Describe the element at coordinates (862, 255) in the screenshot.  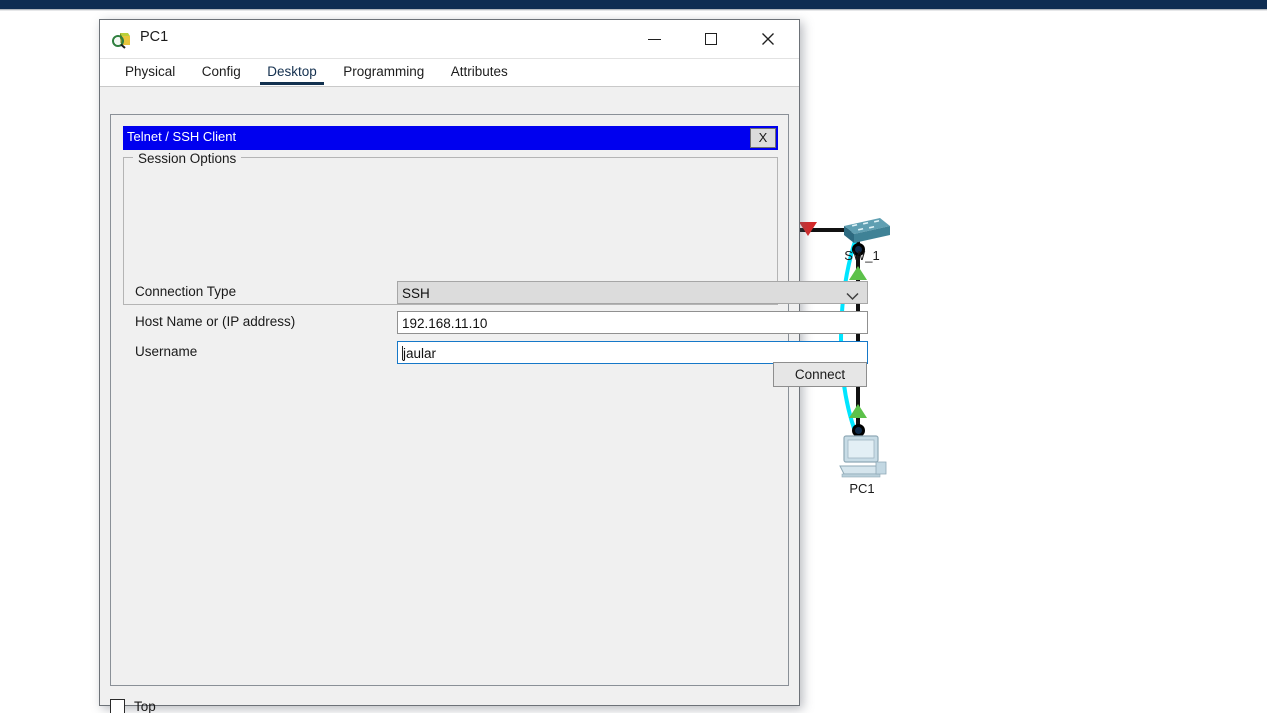
I see `switch-label: SW_1` at that location.